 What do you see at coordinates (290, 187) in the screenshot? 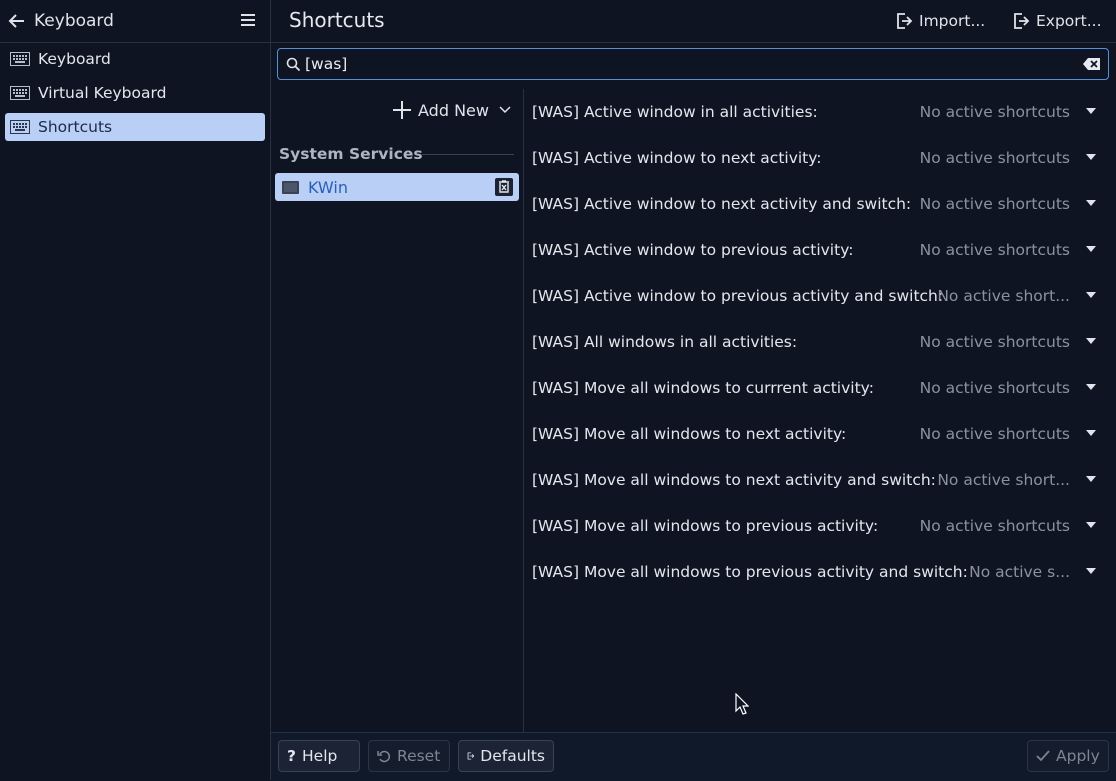
I see `monitor-icon` at bounding box center [290, 187].